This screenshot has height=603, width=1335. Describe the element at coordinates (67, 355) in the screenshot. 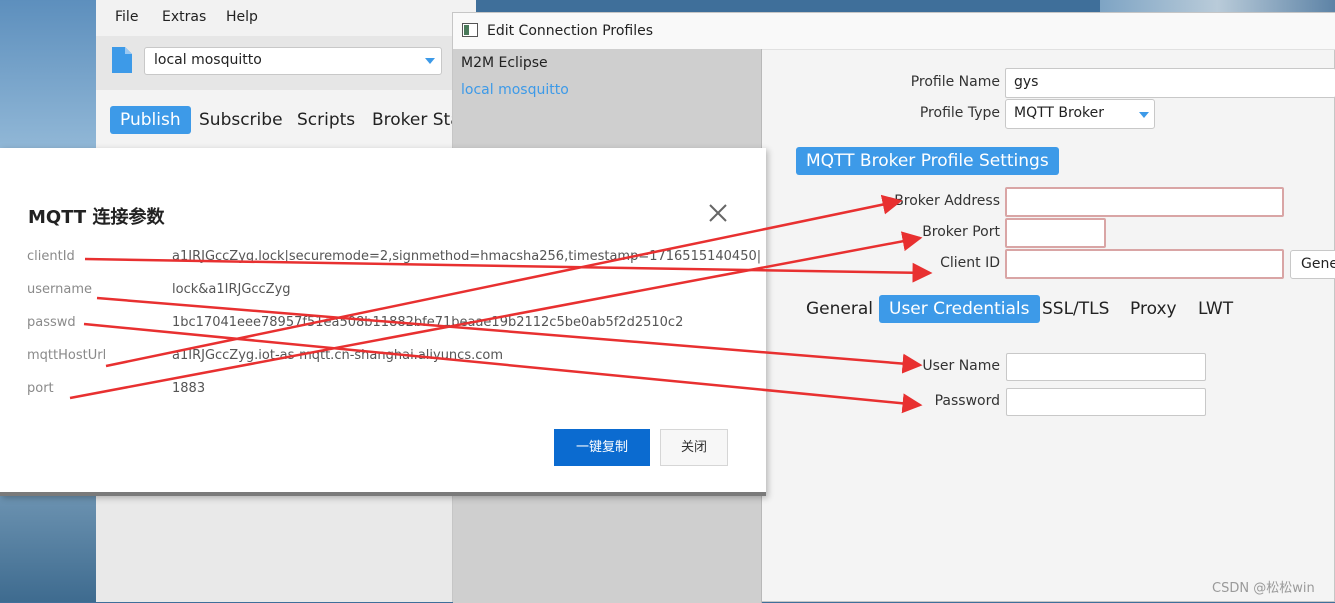

I see `param-key-mqtthosturl: mqttHostUrl` at that location.